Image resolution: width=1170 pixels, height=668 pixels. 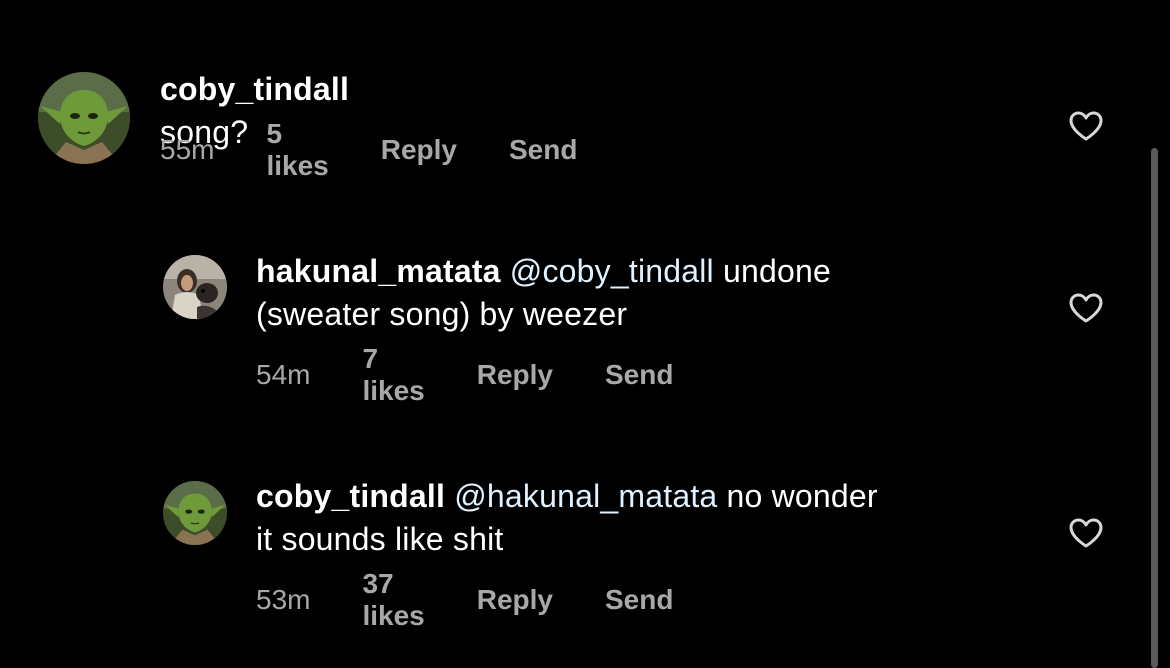 I want to click on likes-count: 7 likes, so click(x=393, y=375).